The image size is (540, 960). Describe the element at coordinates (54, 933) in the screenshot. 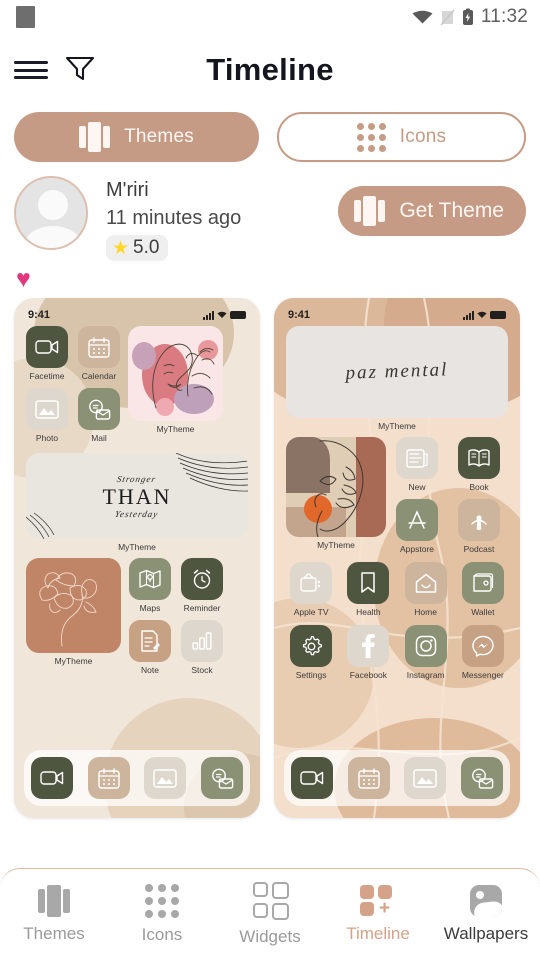

I see `nav-label: Themes` at that location.